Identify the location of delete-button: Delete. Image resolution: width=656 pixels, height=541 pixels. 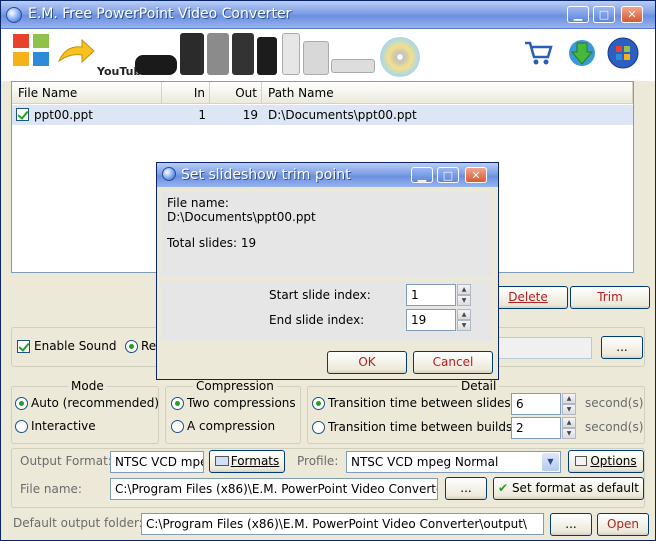
(528, 297).